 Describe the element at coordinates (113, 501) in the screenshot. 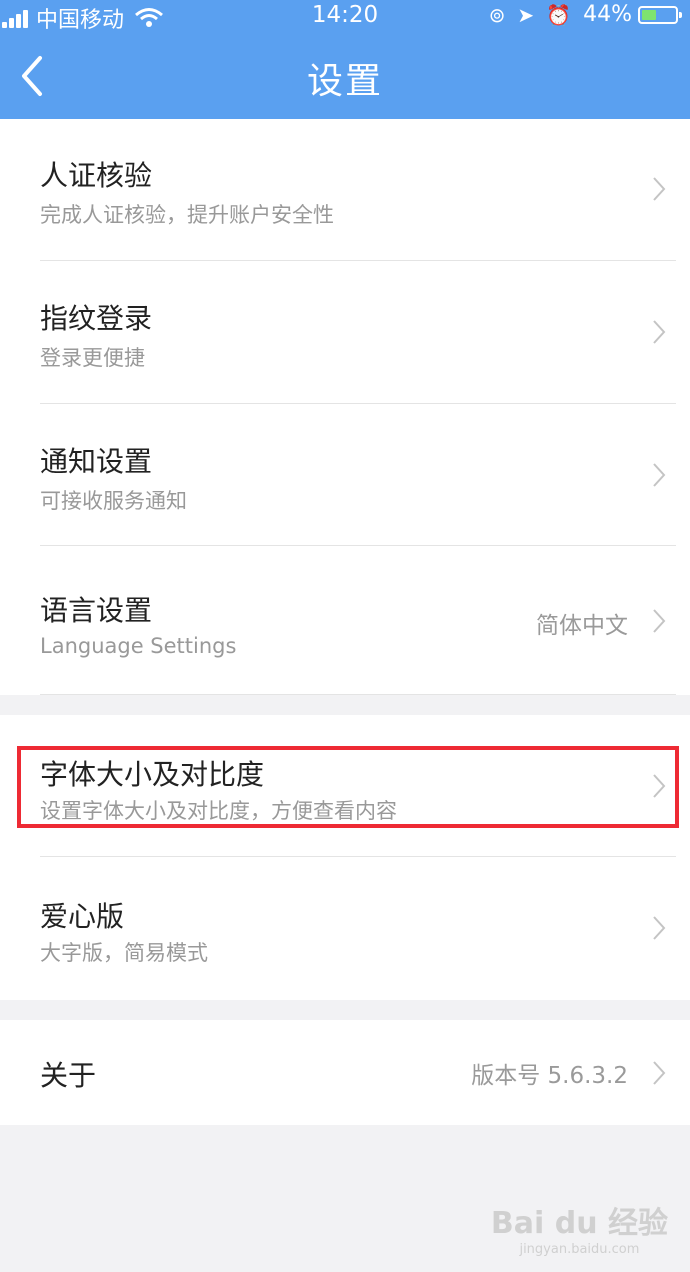

I see `item-subtitle: 可接收服务通知` at that location.